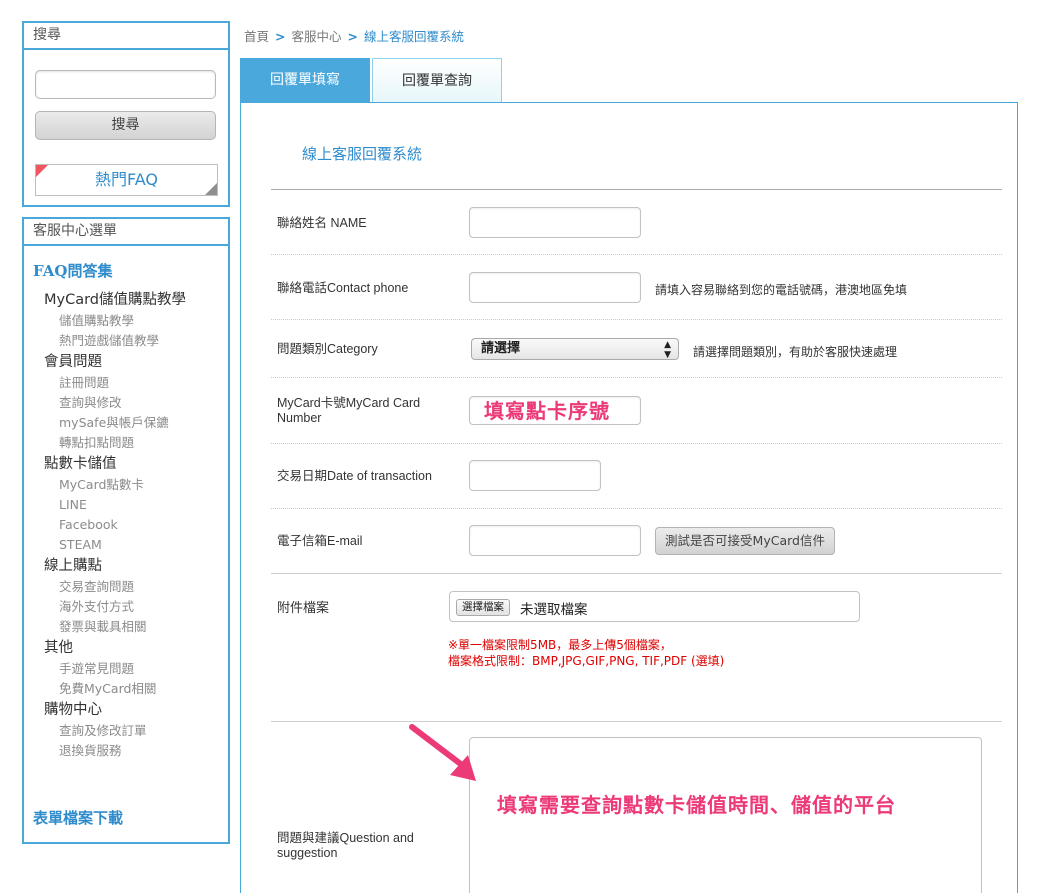 Image resolution: width=1049 pixels, height=893 pixels. I want to click on name-input, so click(555, 222).